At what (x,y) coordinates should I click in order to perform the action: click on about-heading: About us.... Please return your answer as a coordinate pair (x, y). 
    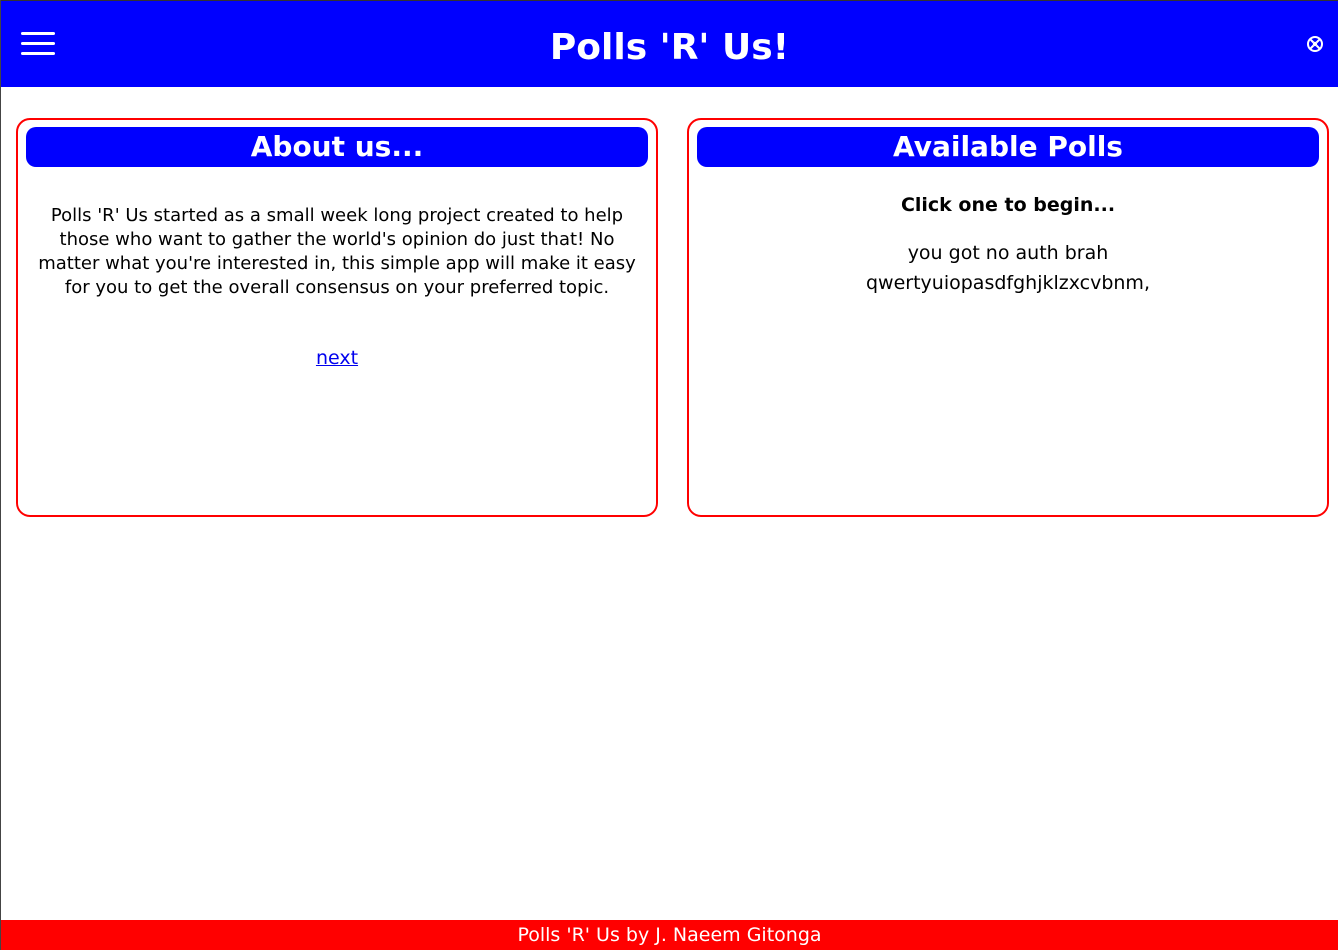
    Looking at the image, I should click on (337, 147).